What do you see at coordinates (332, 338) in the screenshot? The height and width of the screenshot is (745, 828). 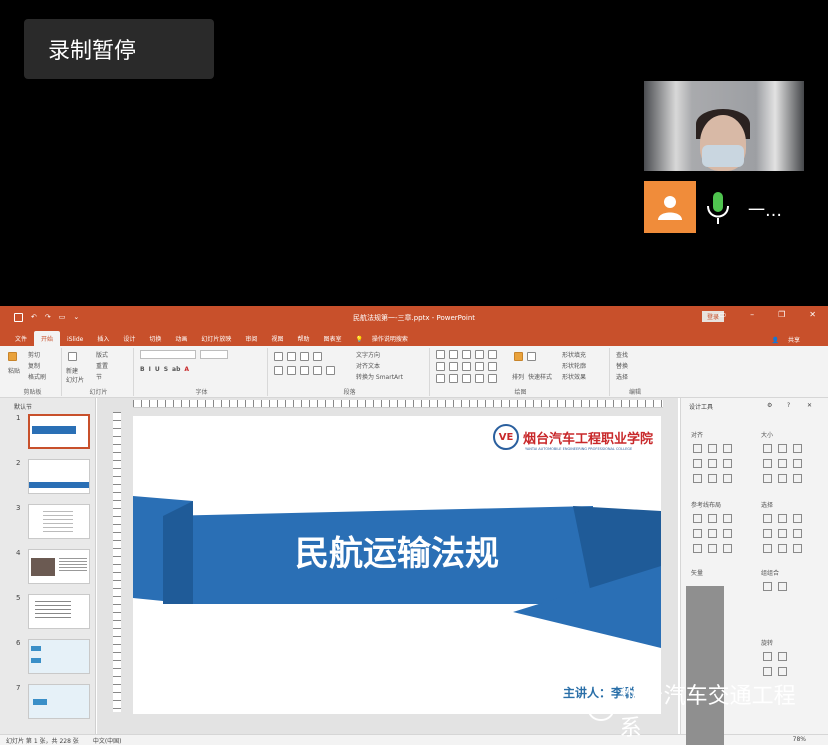 I see `tab-charts: 图表室` at bounding box center [332, 338].